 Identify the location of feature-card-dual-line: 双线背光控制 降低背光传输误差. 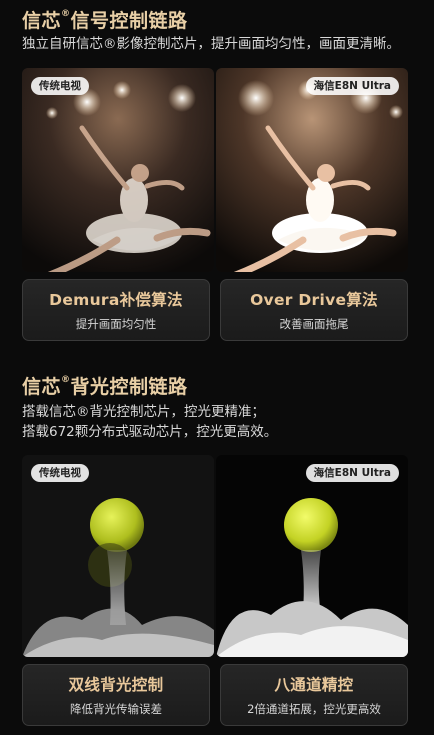
(116, 695).